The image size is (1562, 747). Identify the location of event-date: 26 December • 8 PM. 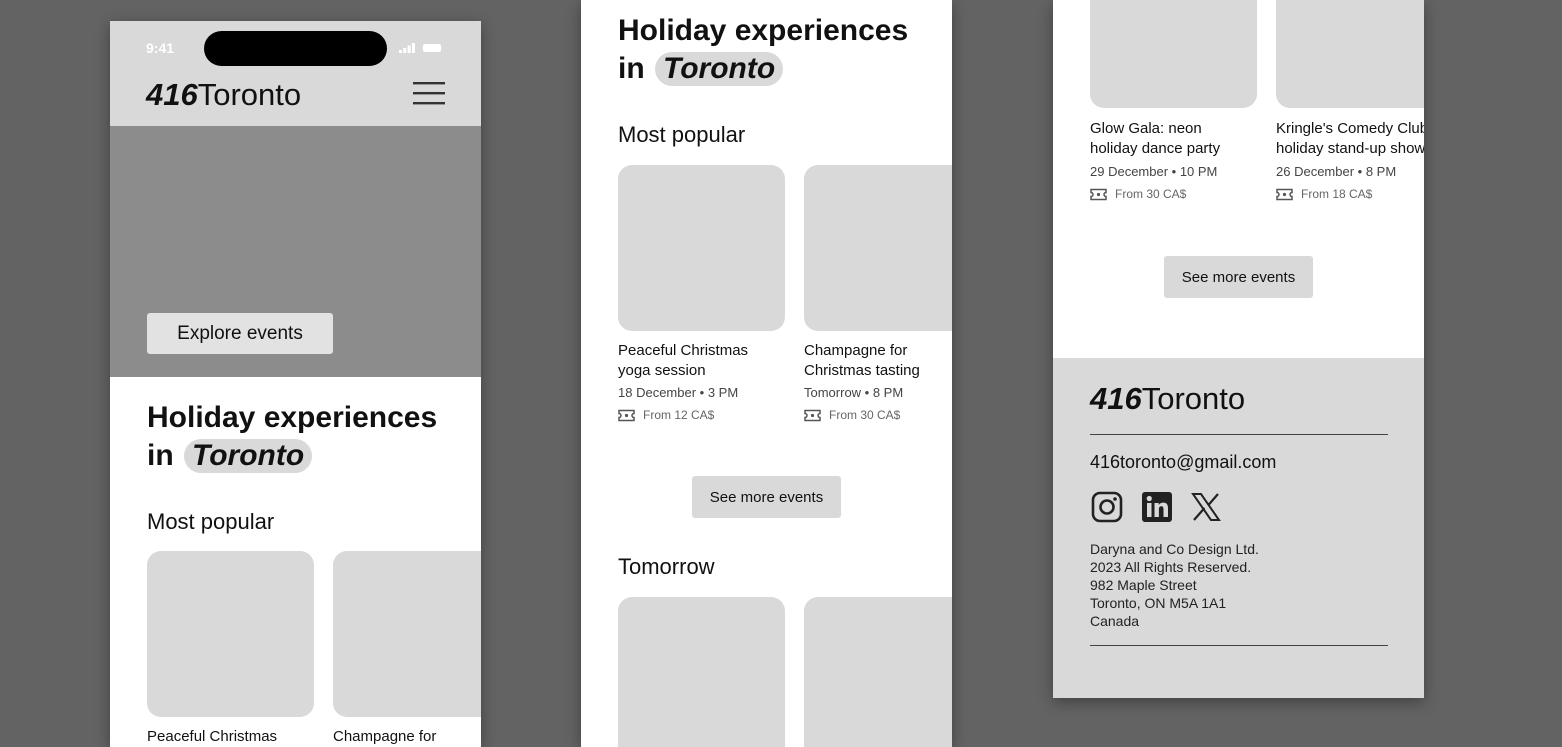
(1336, 171).